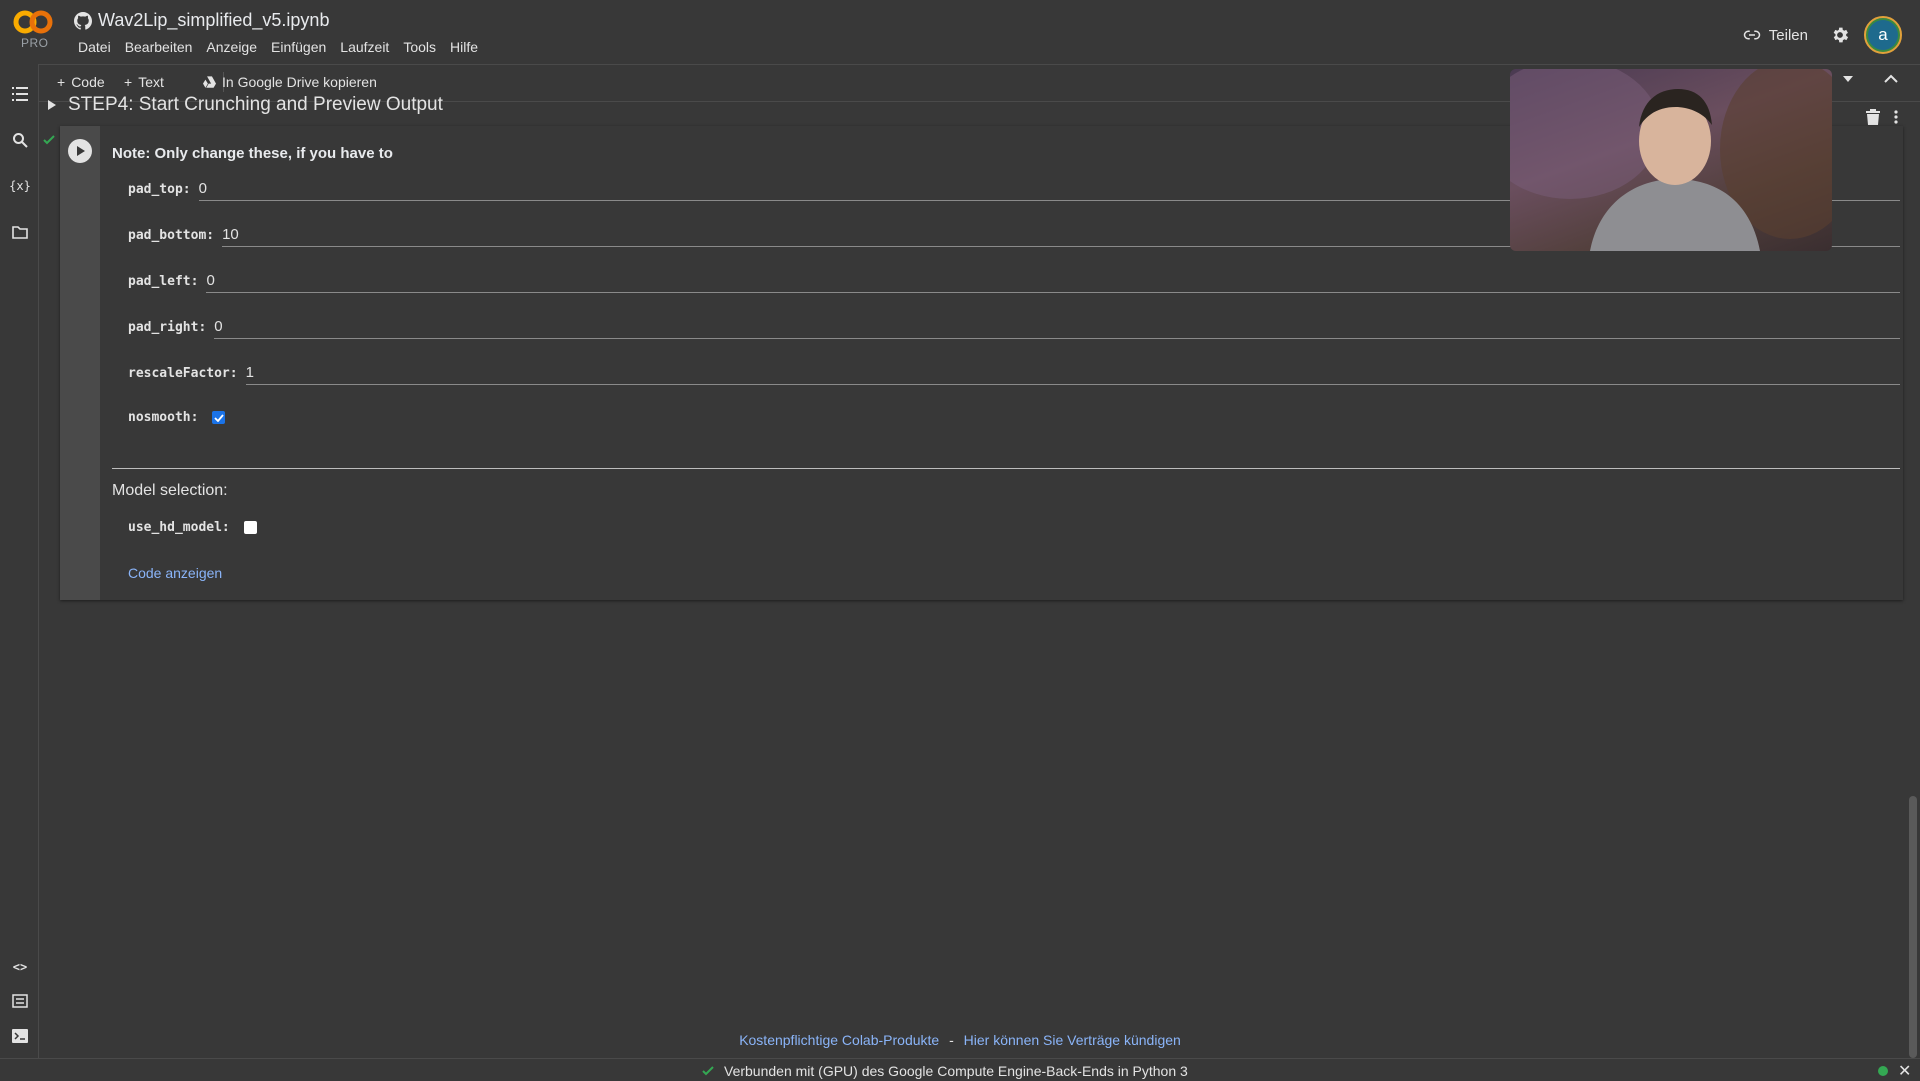 This screenshot has height=1081, width=1920. Describe the element at coordinates (464, 47) in the screenshot. I see `menu-hilfe: Hilfe` at that location.